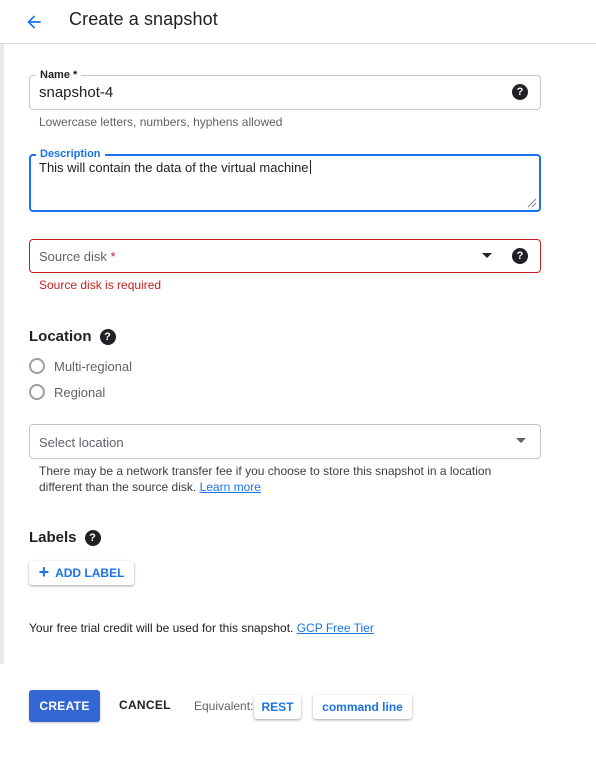 The image size is (596, 771). I want to click on name-field: Name * snapshot-4 ?, so click(285, 89).